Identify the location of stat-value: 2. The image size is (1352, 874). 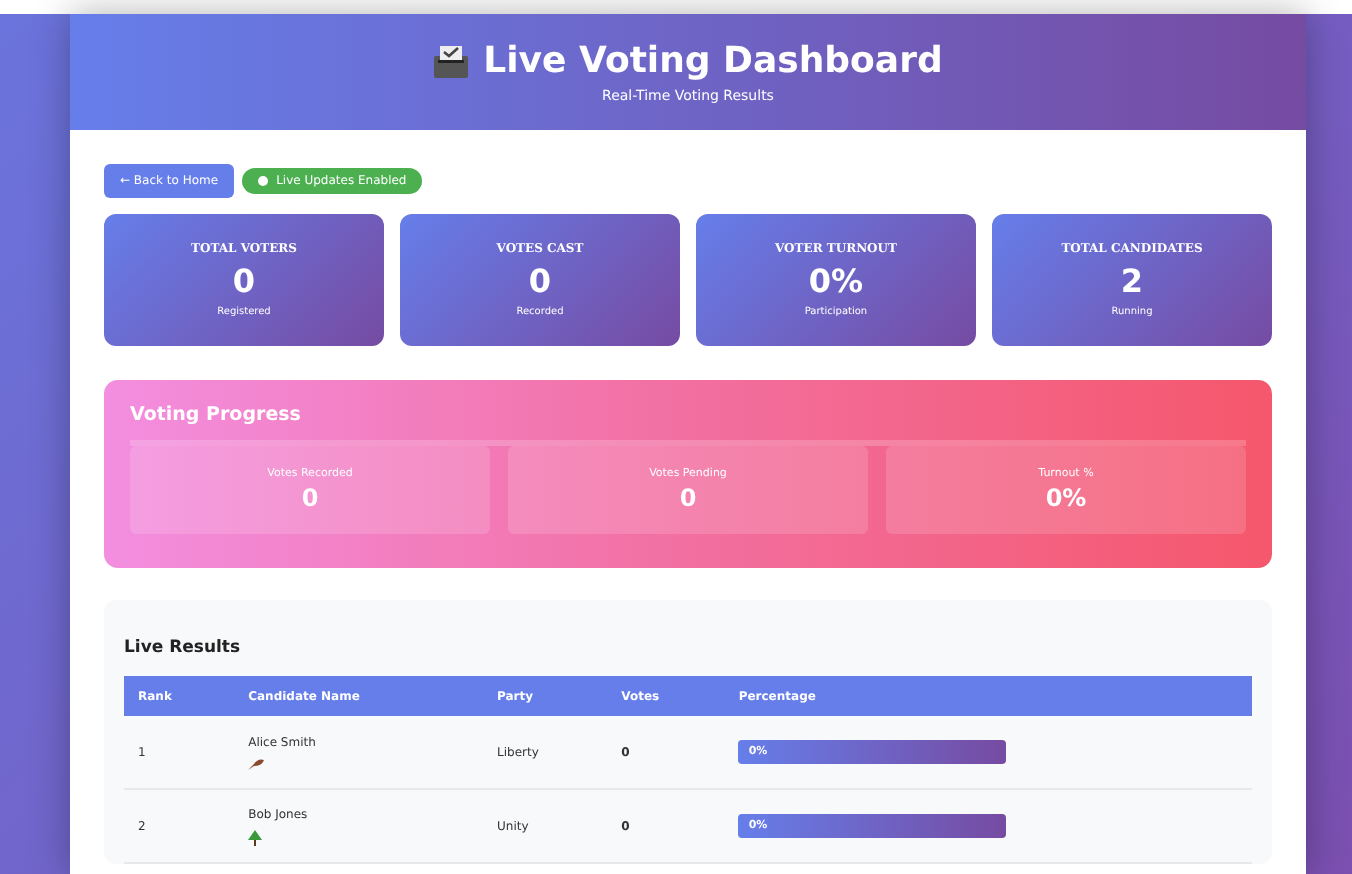
(1132, 281).